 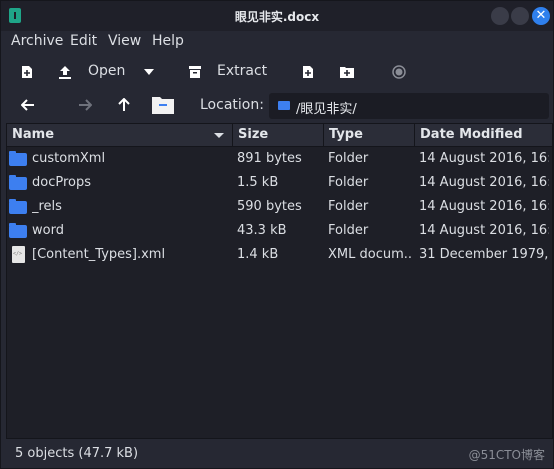 I want to click on add-file-icon, so click(x=308, y=72).